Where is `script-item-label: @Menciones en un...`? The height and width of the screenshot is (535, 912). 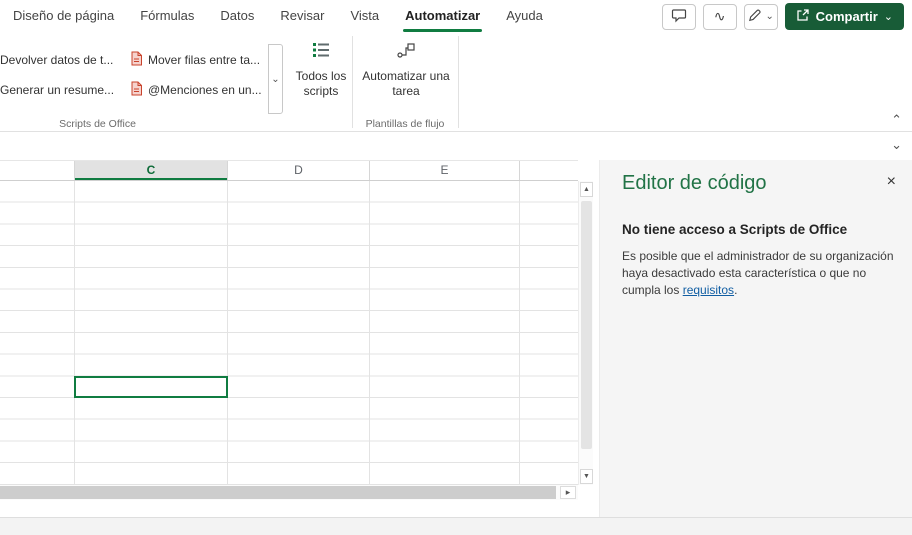 script-item-label: @Menciones en un... is located at coordinates (205, 90).